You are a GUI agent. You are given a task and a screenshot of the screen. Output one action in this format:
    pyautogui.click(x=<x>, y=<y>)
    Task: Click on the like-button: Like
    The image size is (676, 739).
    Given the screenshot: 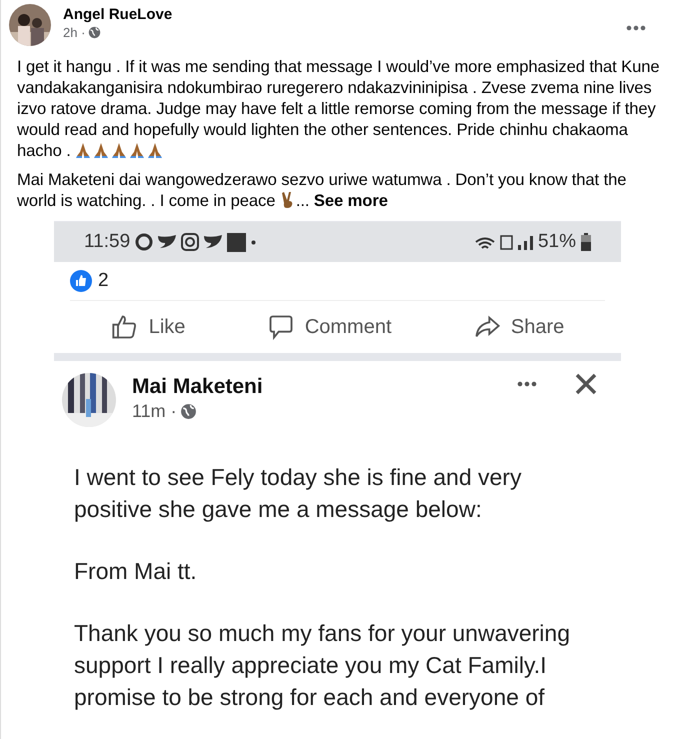 What is the action you would take?
    pyautogui.click(x=148, y=327)
    